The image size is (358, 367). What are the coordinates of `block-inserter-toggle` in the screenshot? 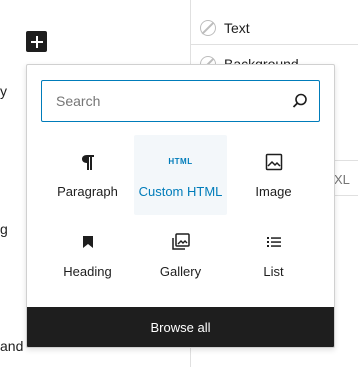 It's located at (36, 41).